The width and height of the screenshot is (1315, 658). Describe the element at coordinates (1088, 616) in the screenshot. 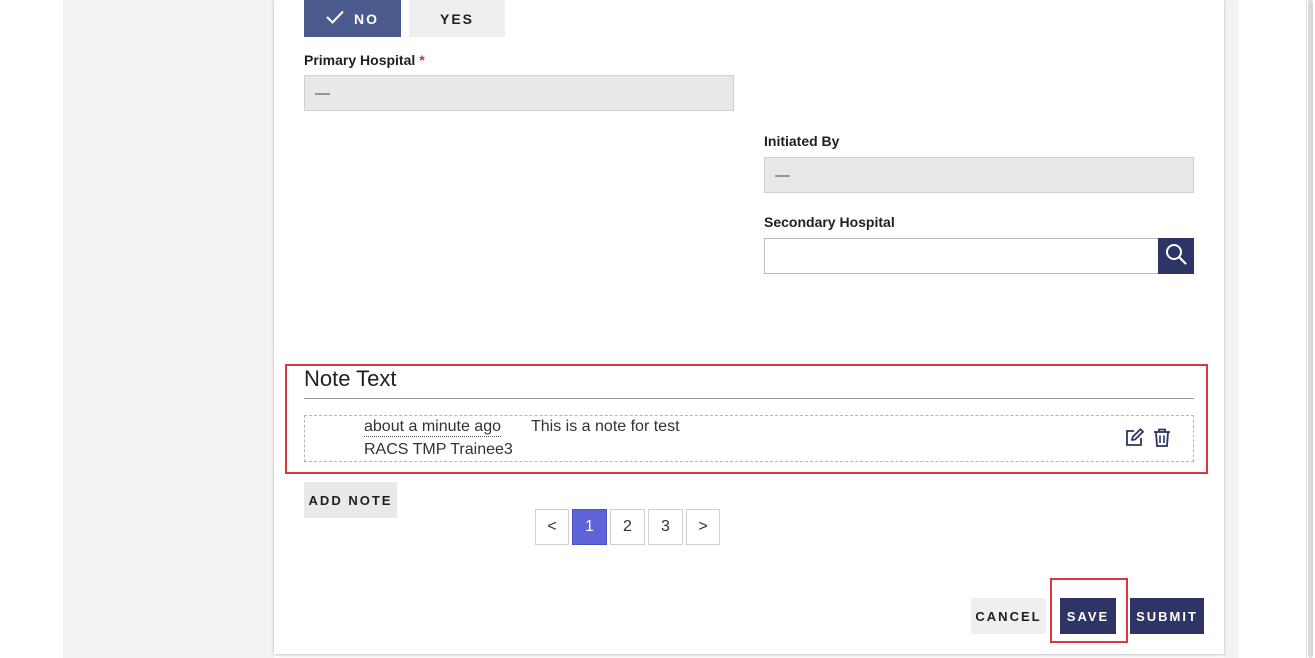

I see `save-button: SAVE` at that location.